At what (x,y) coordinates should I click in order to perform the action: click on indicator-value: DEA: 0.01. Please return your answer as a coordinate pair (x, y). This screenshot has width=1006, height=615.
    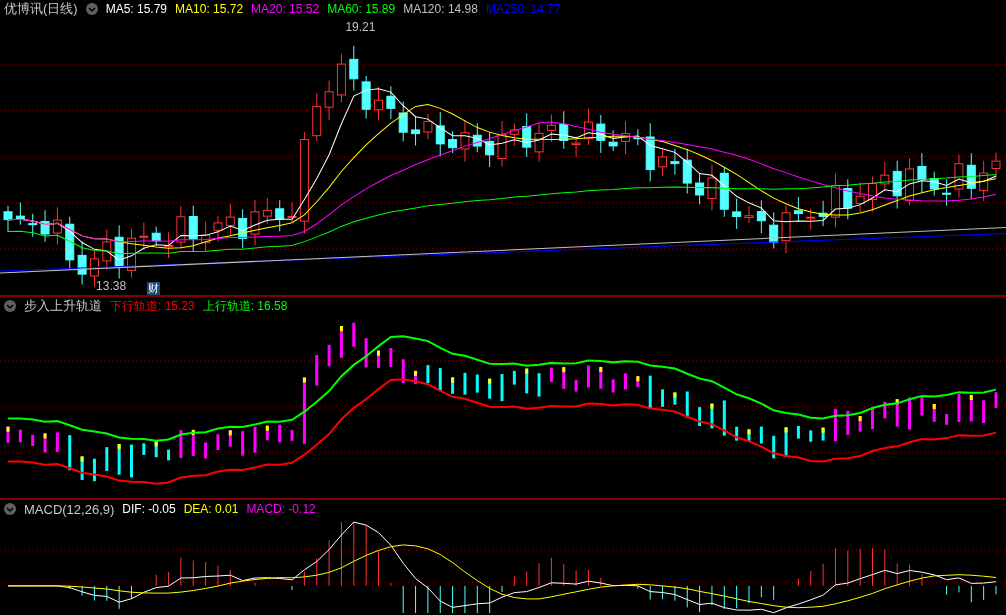
    Looking at the image, I should click on (211, 509).